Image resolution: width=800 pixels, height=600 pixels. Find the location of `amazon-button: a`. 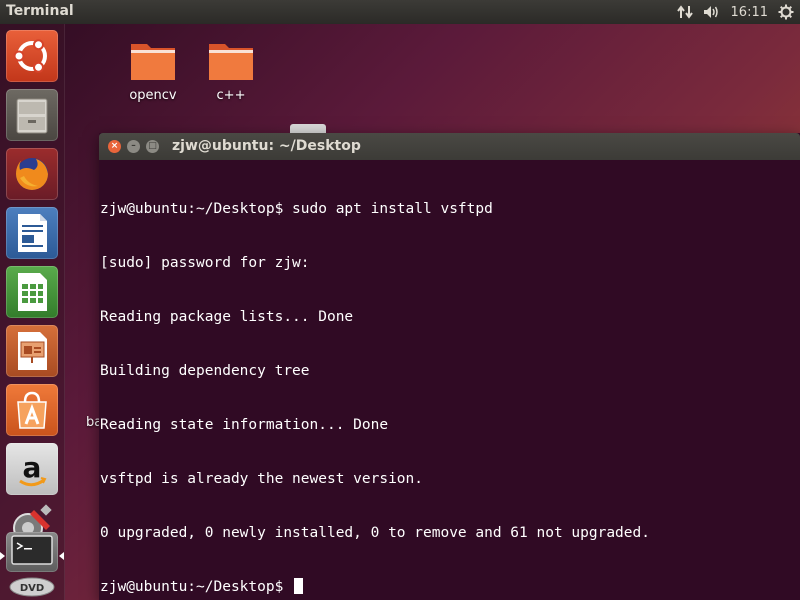

amazon-button: a is located at coordinates (32, 469).